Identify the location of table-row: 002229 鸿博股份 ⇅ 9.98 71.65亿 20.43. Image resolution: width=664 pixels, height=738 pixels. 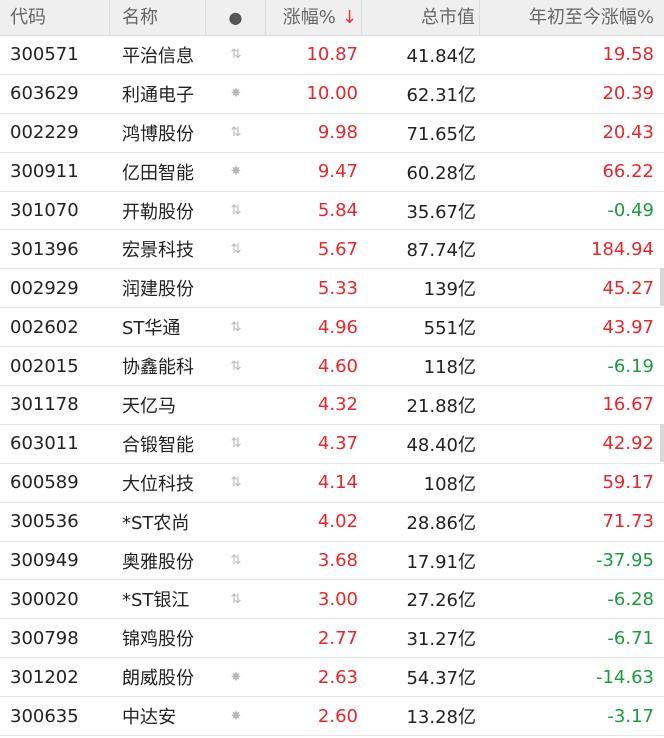
(332, 133).